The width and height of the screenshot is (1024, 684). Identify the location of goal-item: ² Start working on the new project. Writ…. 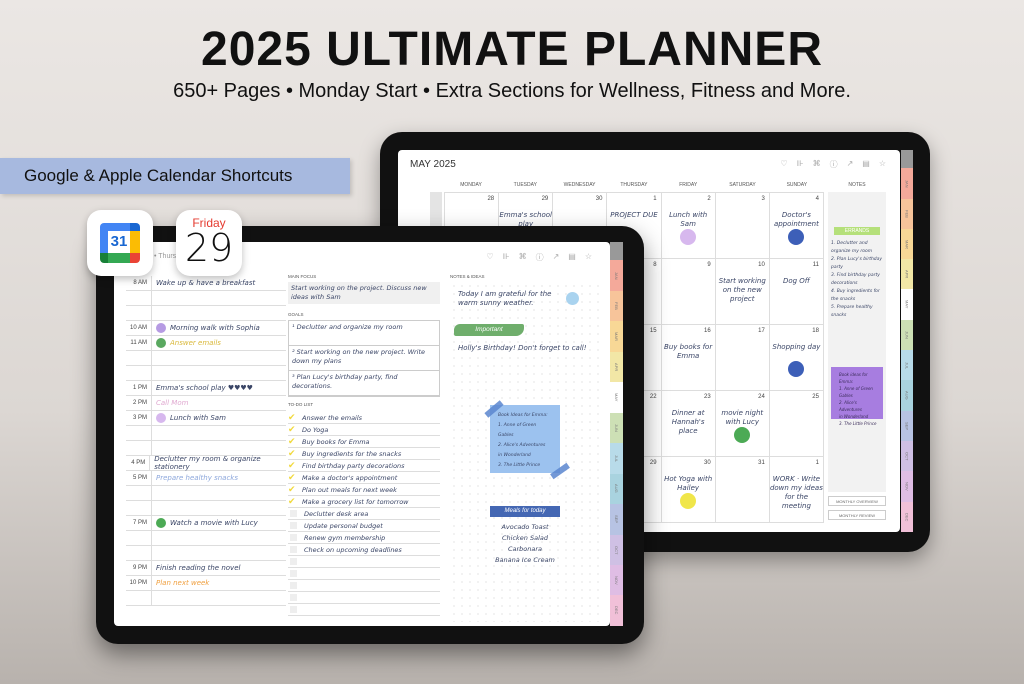
(364, 358).